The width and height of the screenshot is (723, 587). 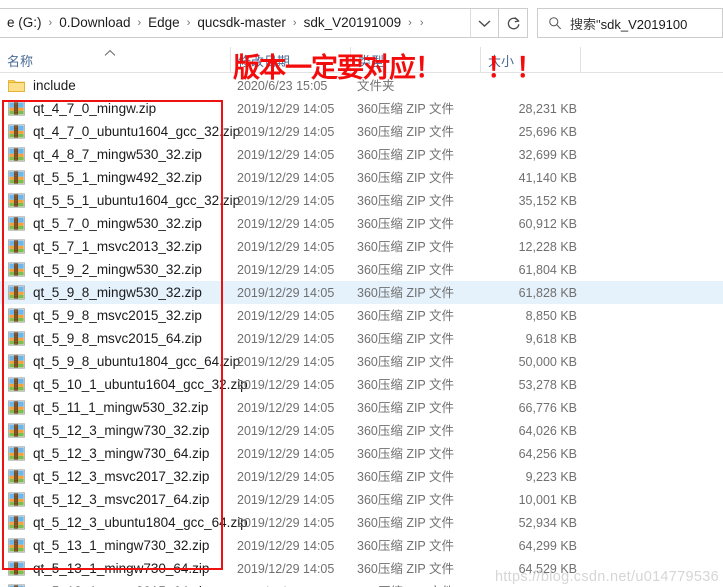 I want to click on file-name-cell: qt_4_7_0_mingw.zip, so click(x=82, y=109).